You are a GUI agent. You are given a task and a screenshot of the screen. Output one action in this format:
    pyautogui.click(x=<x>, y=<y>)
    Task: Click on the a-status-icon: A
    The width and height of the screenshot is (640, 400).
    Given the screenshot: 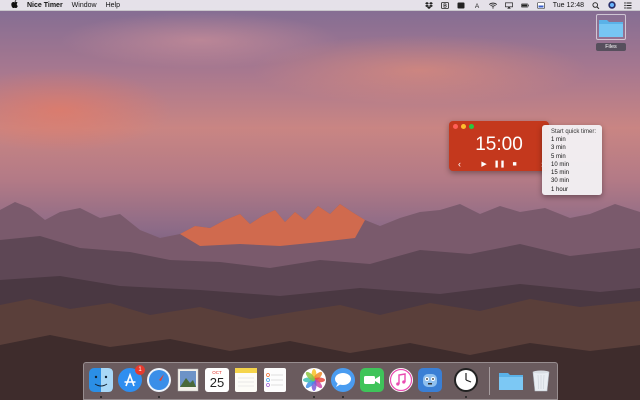 What is the action you would take?
    pyautogui.click(x=477, y=5)
    